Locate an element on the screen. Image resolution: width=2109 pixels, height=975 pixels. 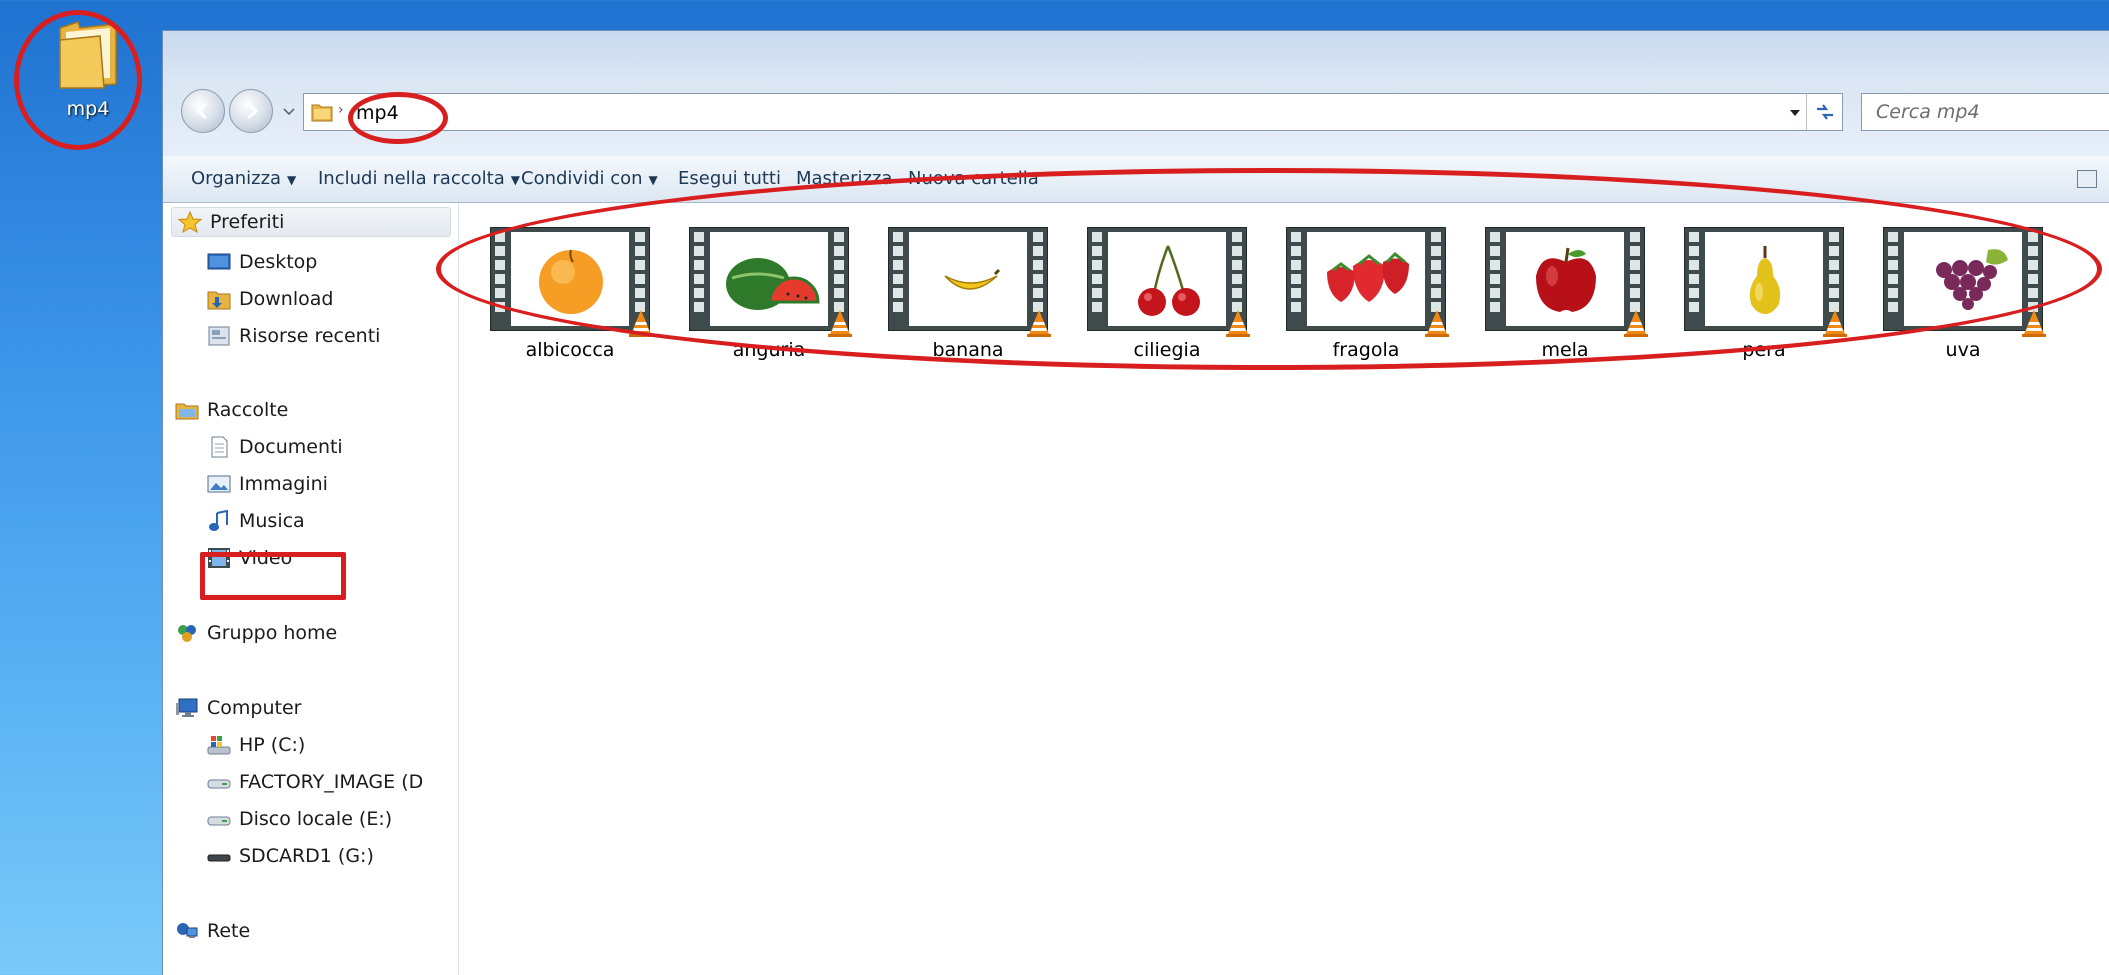
file-item-uva: uva is located at coordinates (1963, 294).